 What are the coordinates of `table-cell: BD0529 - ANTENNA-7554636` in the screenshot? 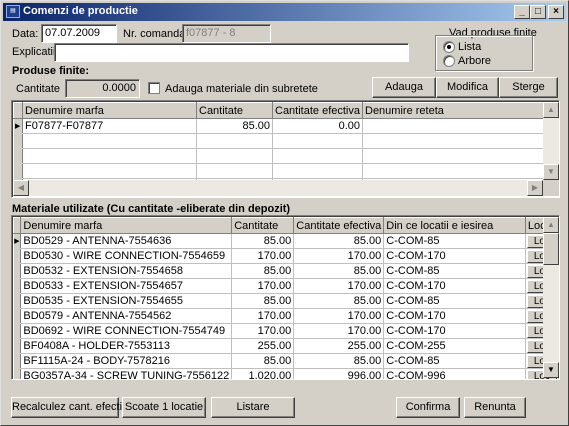 It's located at (126, 241).